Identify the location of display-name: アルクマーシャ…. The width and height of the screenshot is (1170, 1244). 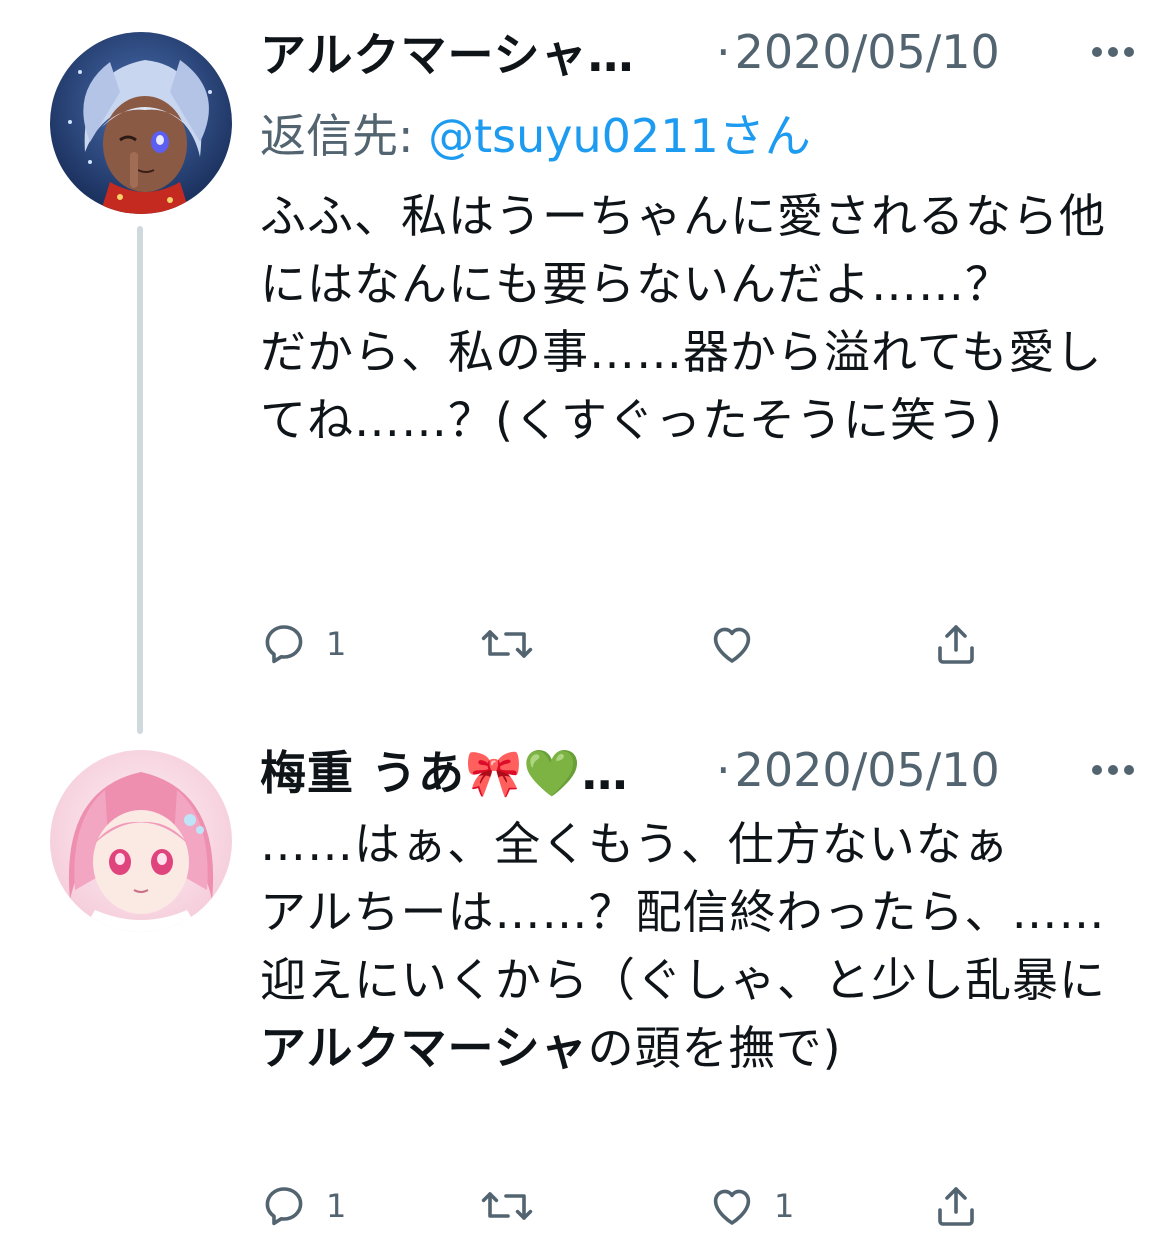
(470, 52).